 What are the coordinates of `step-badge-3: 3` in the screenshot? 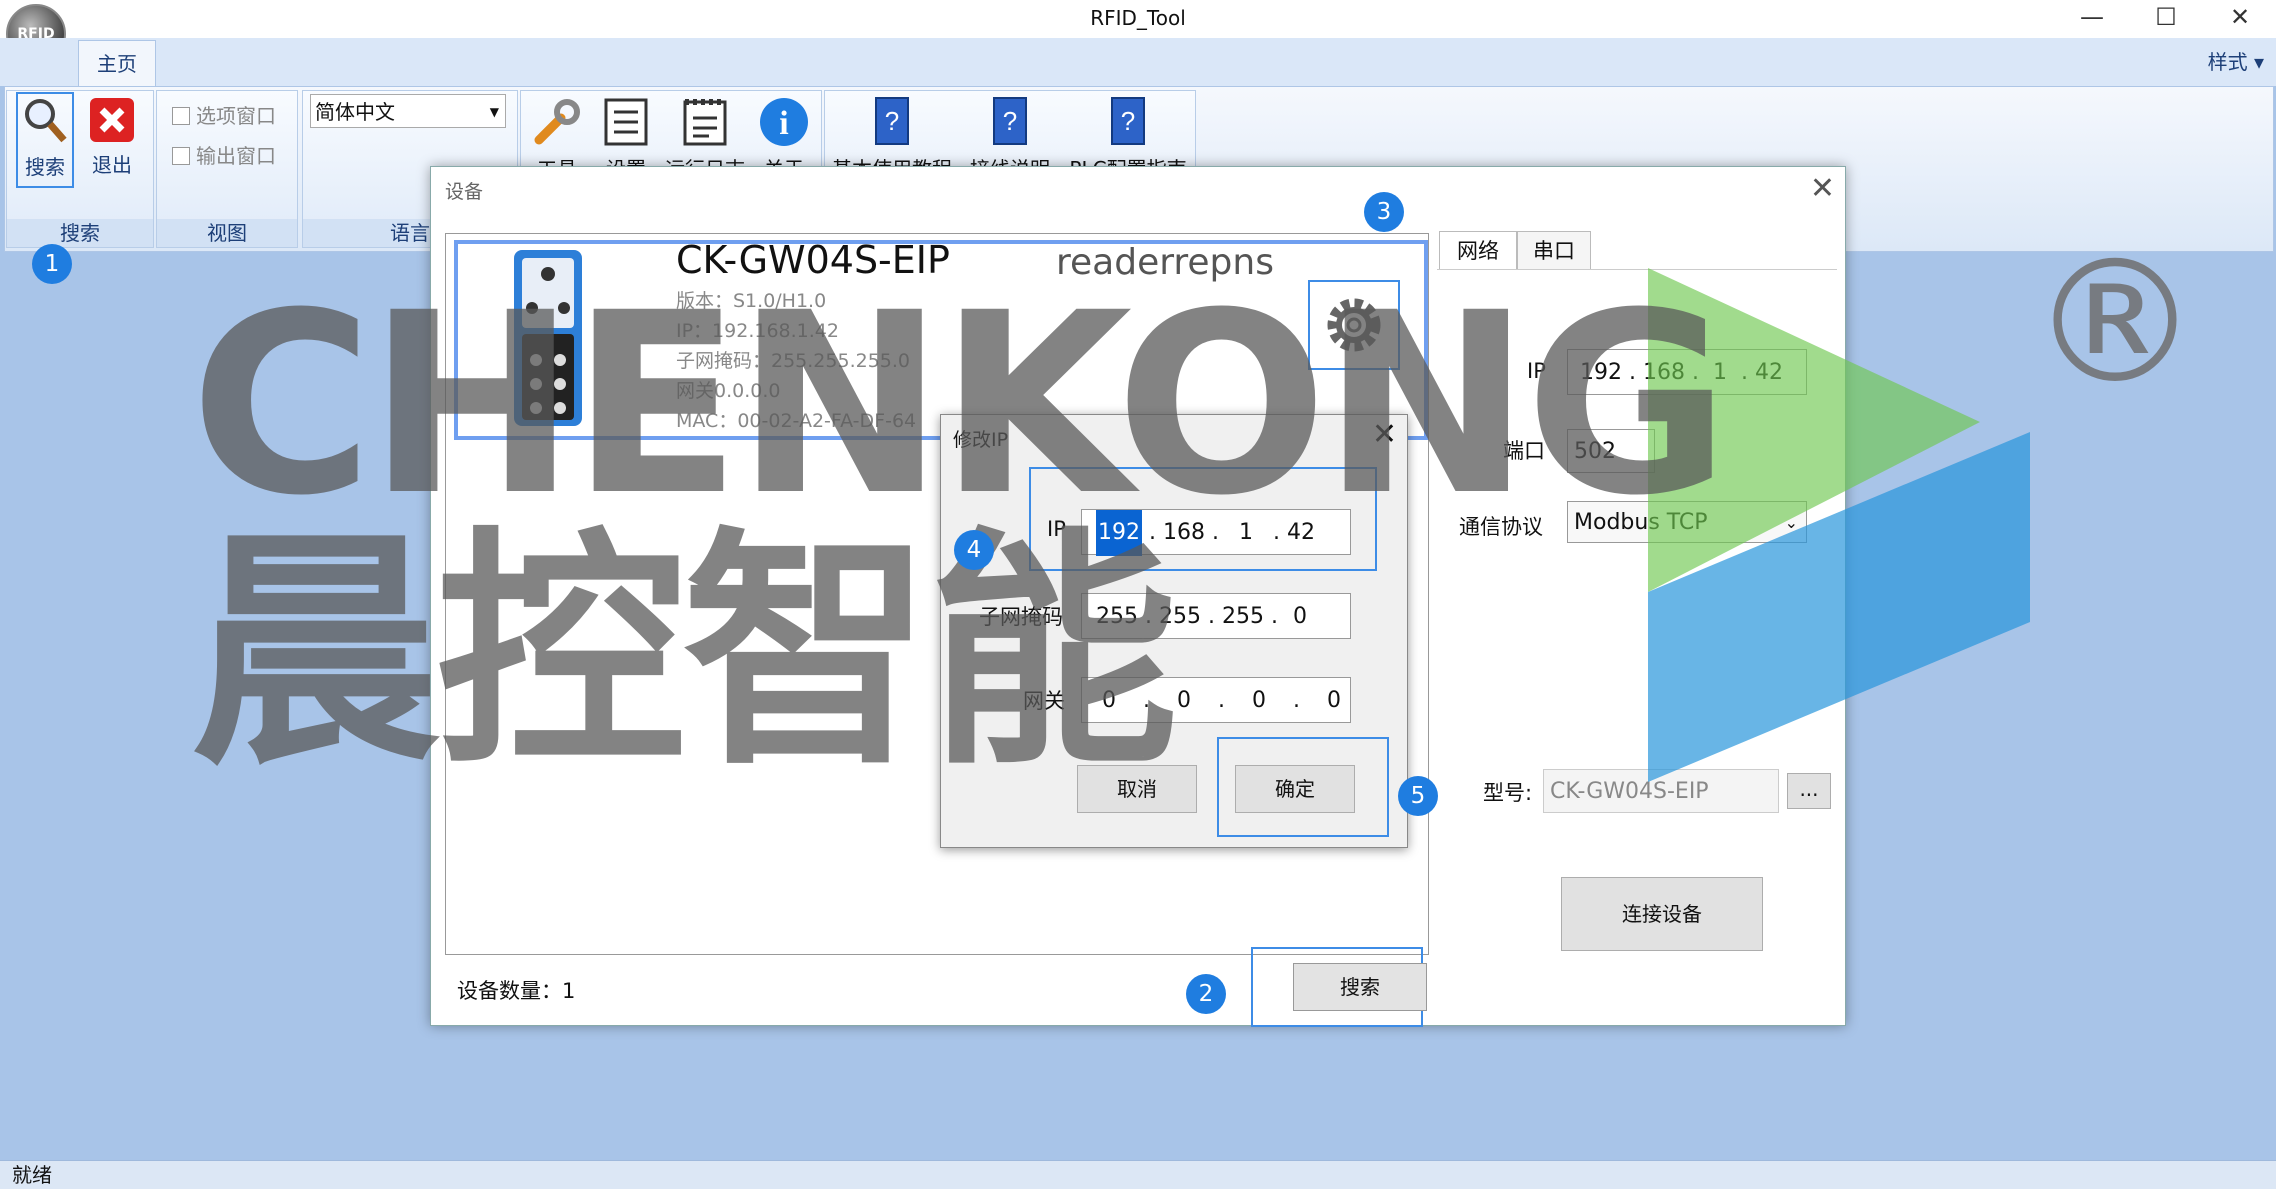 It's located at (1384, 212).